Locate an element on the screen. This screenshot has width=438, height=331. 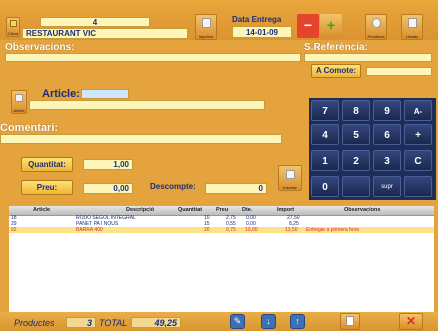
quantity-field: 1,00 is located at coordinates (108, 164).